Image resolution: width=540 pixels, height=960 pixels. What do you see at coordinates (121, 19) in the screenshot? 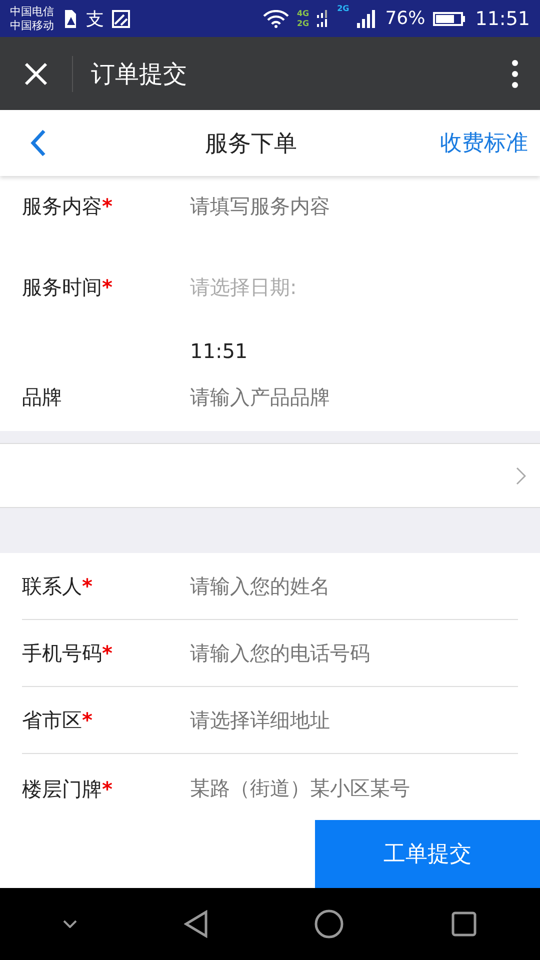
I see `image-icon` at bounding box center [121, 19].